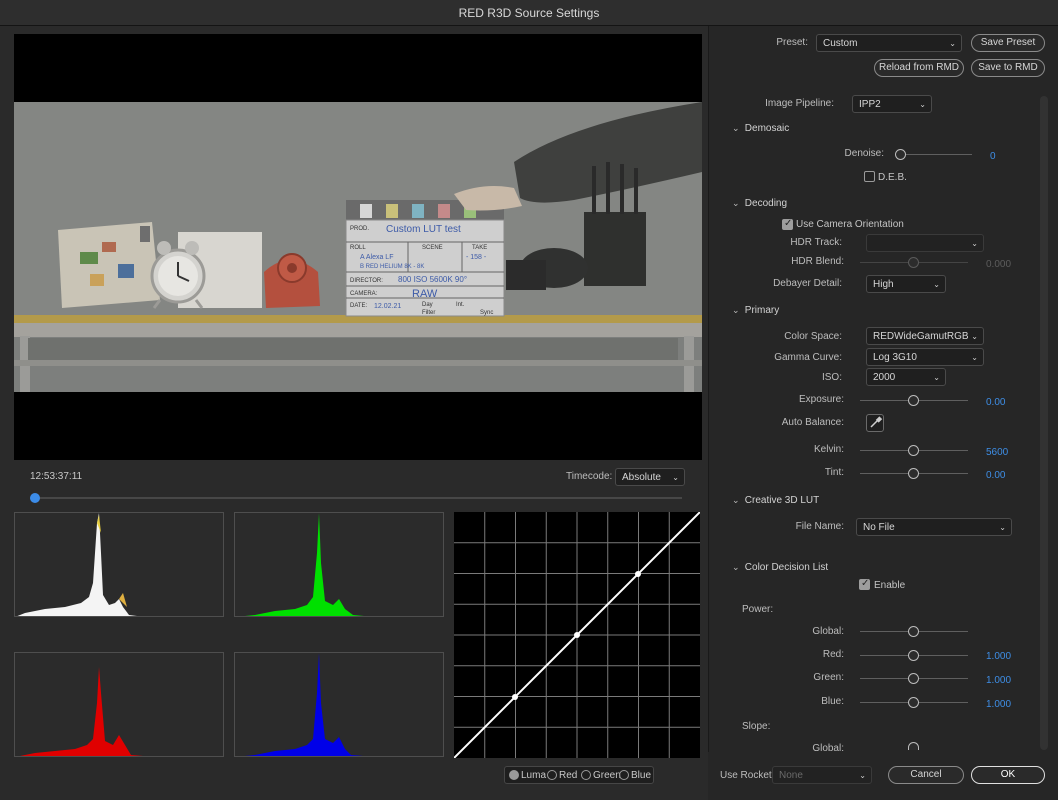  I want to click on radio-red: Red, so click(562, 775).